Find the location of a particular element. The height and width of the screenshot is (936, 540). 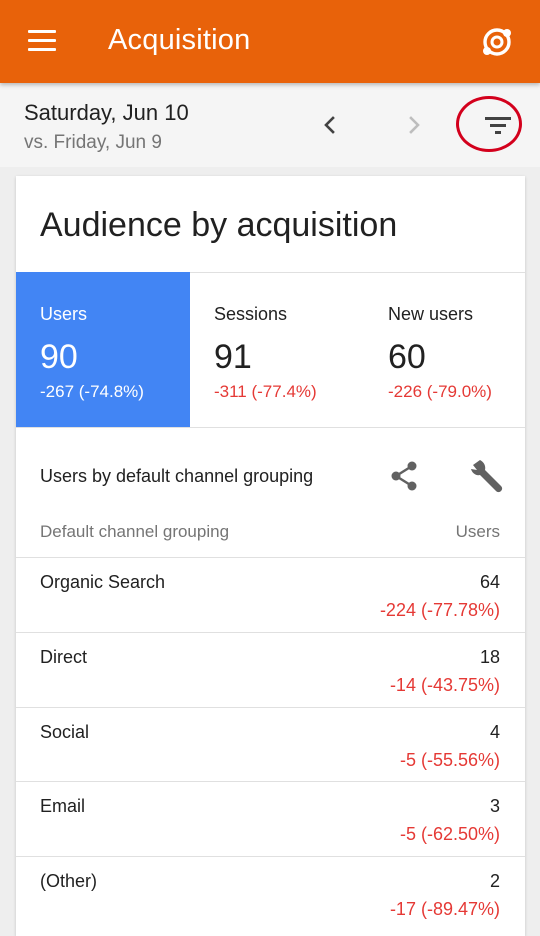

channel-users: 2 is located at coordinates (494, 881).